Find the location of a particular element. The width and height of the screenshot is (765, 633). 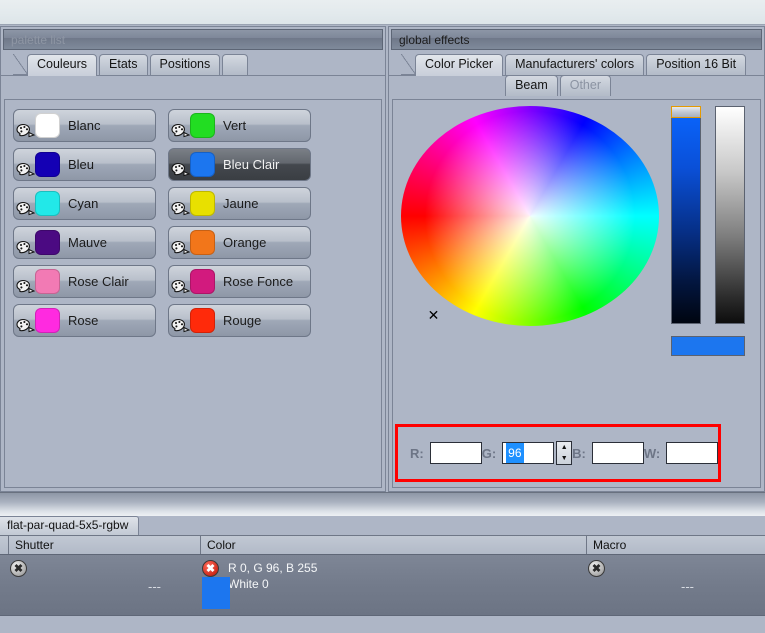

palette-item-label: Rose is located at coordinates (83, 320).